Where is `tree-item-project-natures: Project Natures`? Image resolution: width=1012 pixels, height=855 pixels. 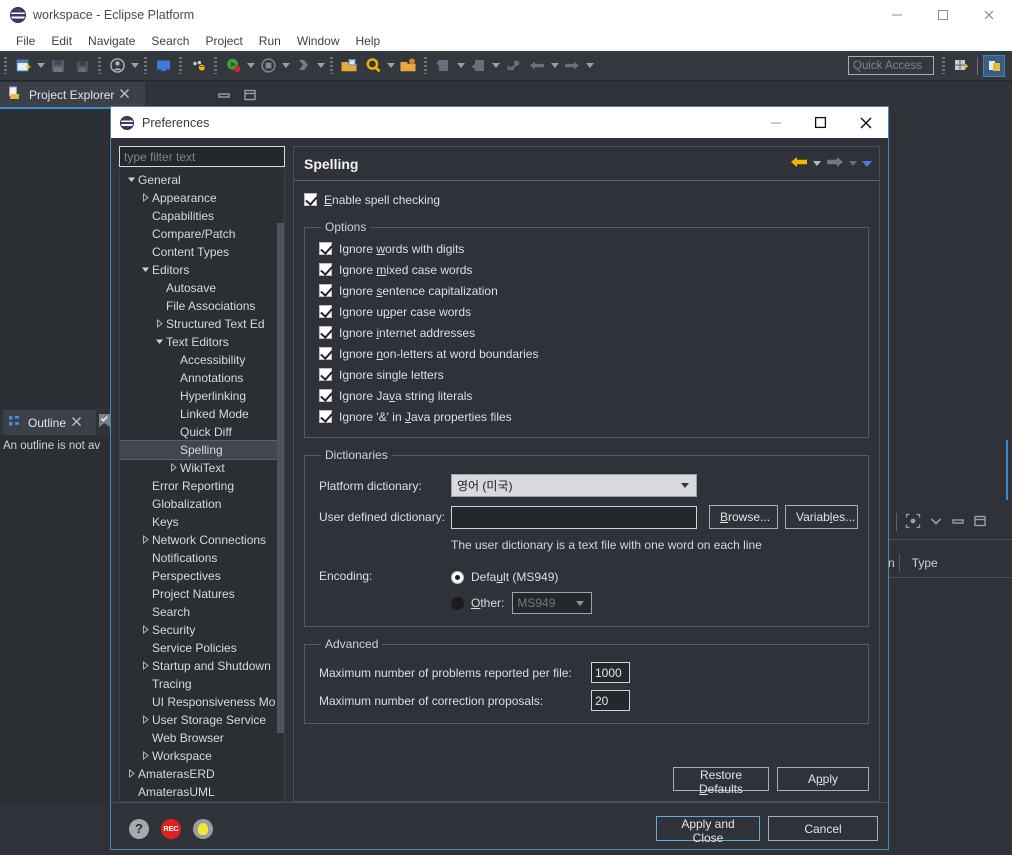 tree-item-project-natures: Project Natures is located at coordinates (202, 594).